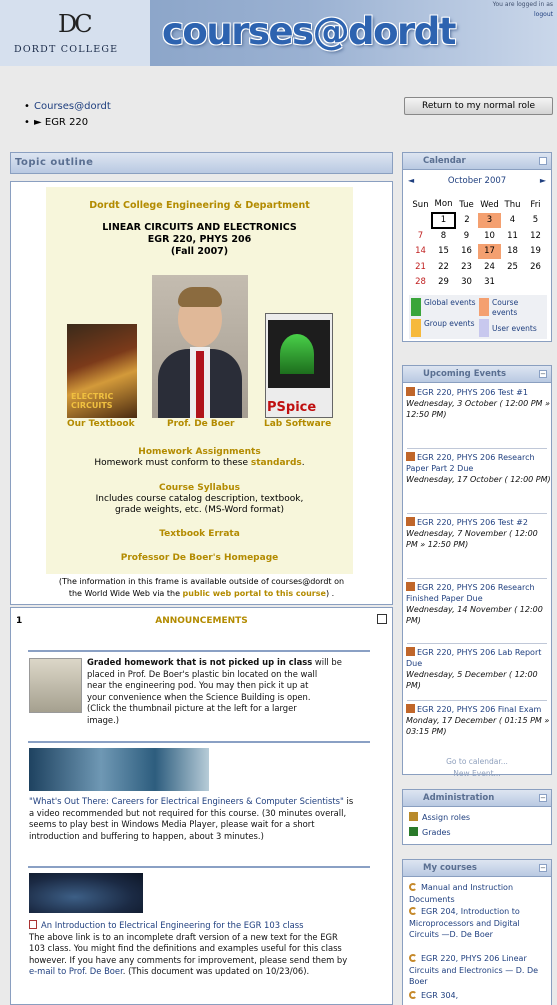 The height and width of the screenshot is (1005, 557). I want to click on email-prof-link: e-mail to Prof. De Boer, so click(76, 971).